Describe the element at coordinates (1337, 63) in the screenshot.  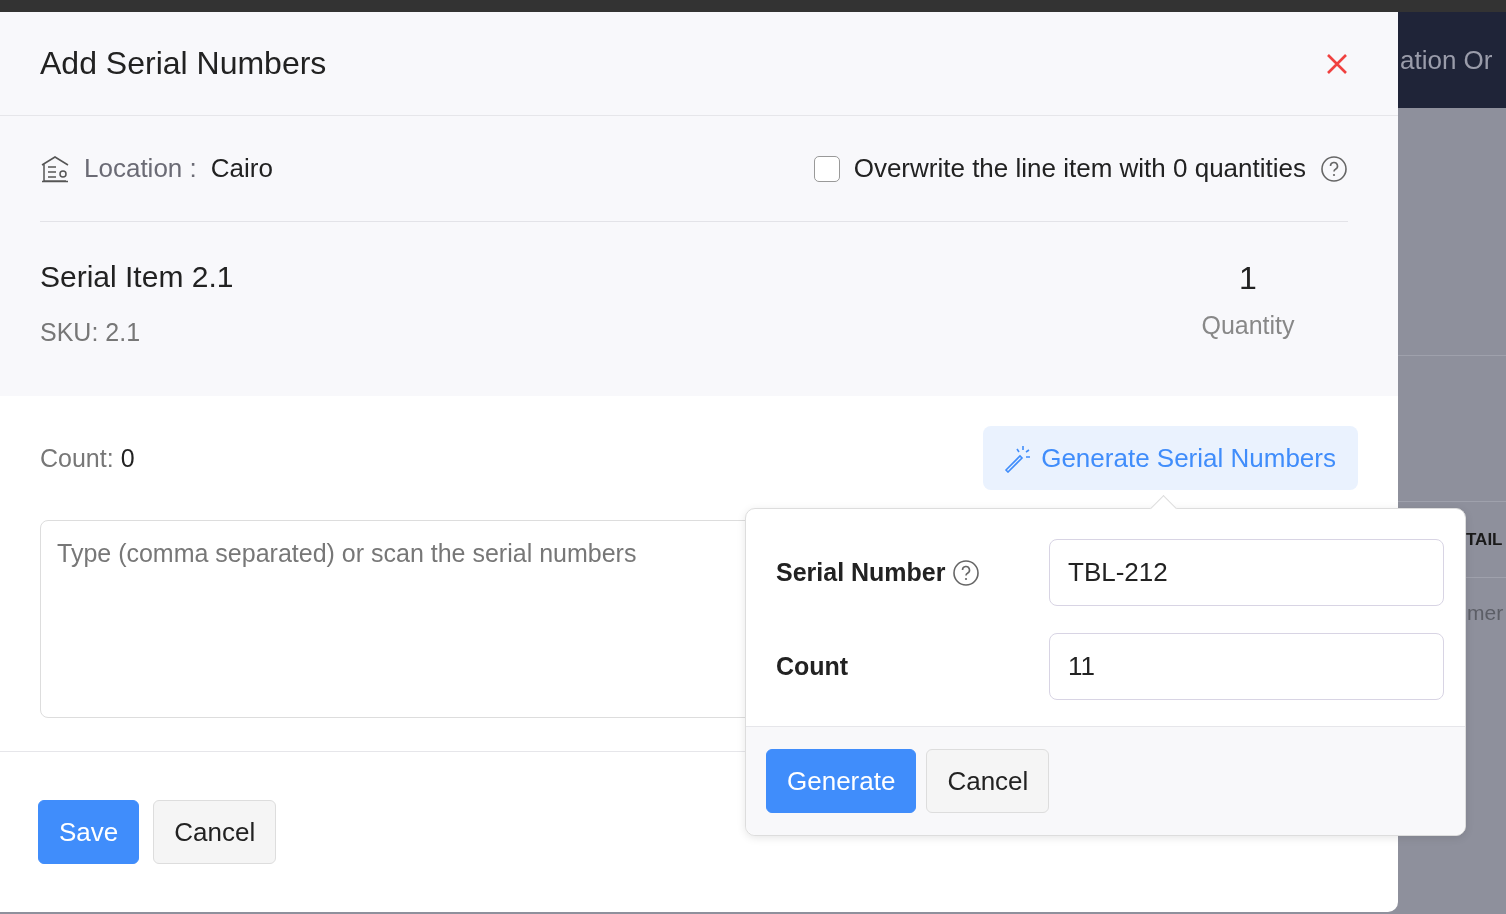
I see `close-icon` at that location.